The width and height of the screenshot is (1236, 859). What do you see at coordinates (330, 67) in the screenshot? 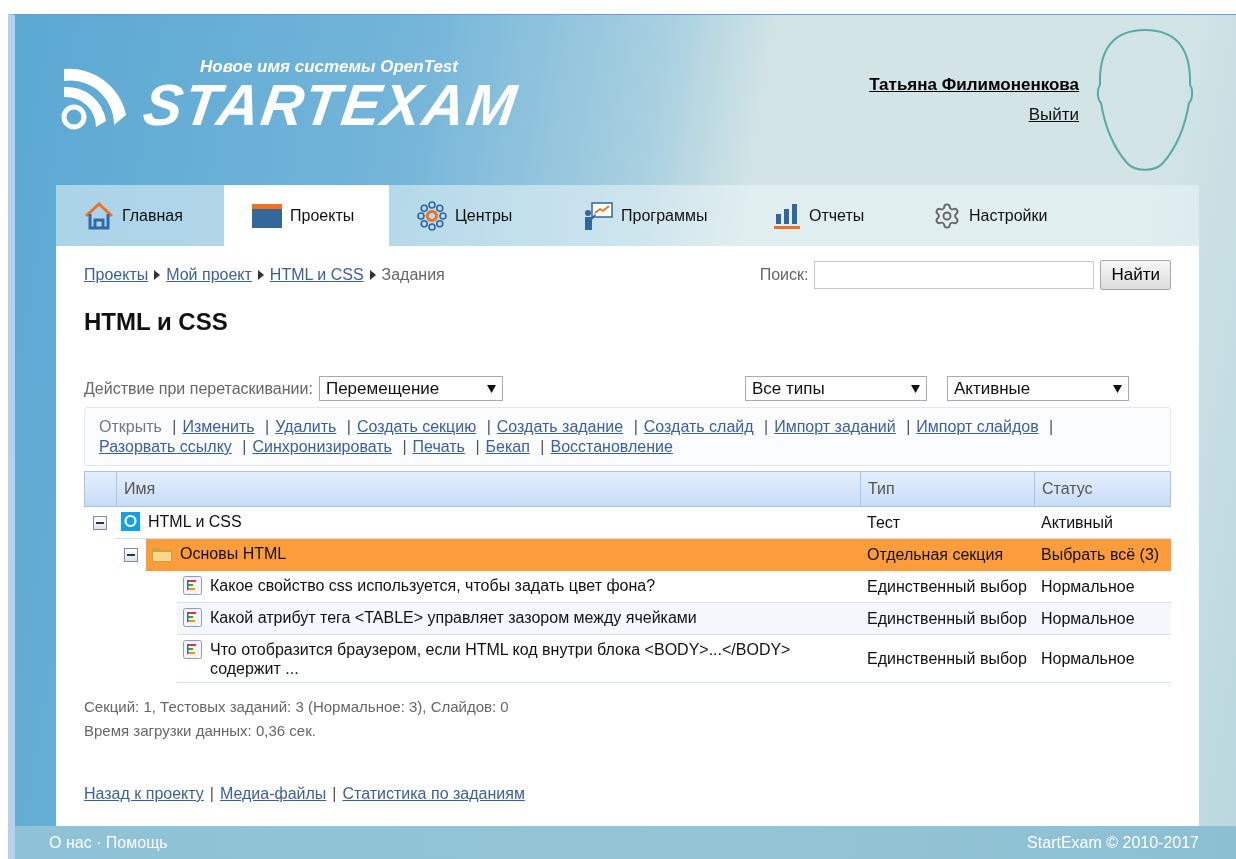
I see `logo-tagline: Новое имя системы OpenTest` at bounding box center [330, 67].